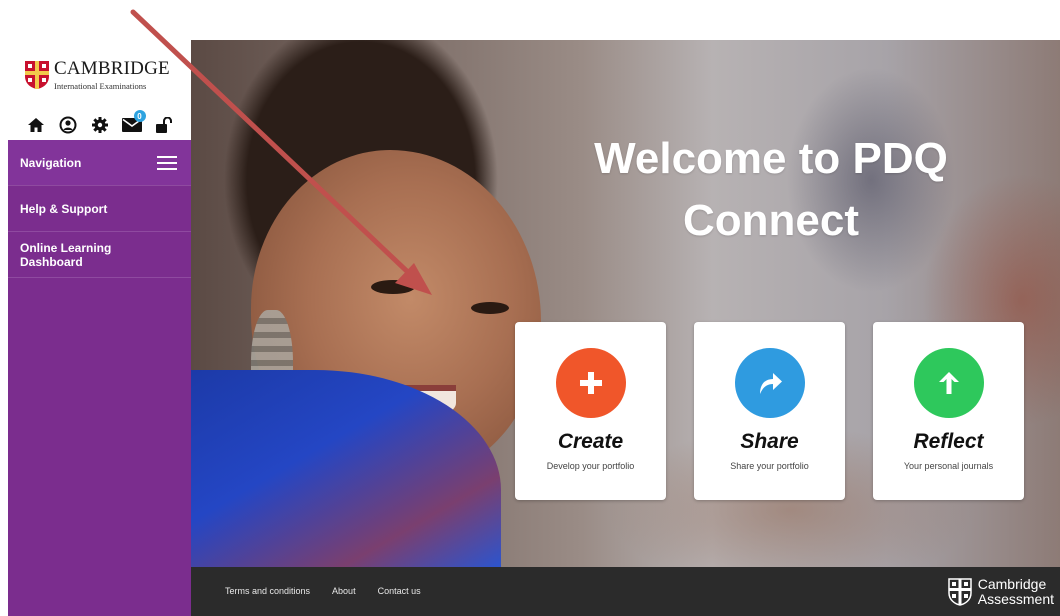 This screenshot has width=1060, height=616. I want to click on footer-link-terms: Terms and conditions, so click(267, 591).